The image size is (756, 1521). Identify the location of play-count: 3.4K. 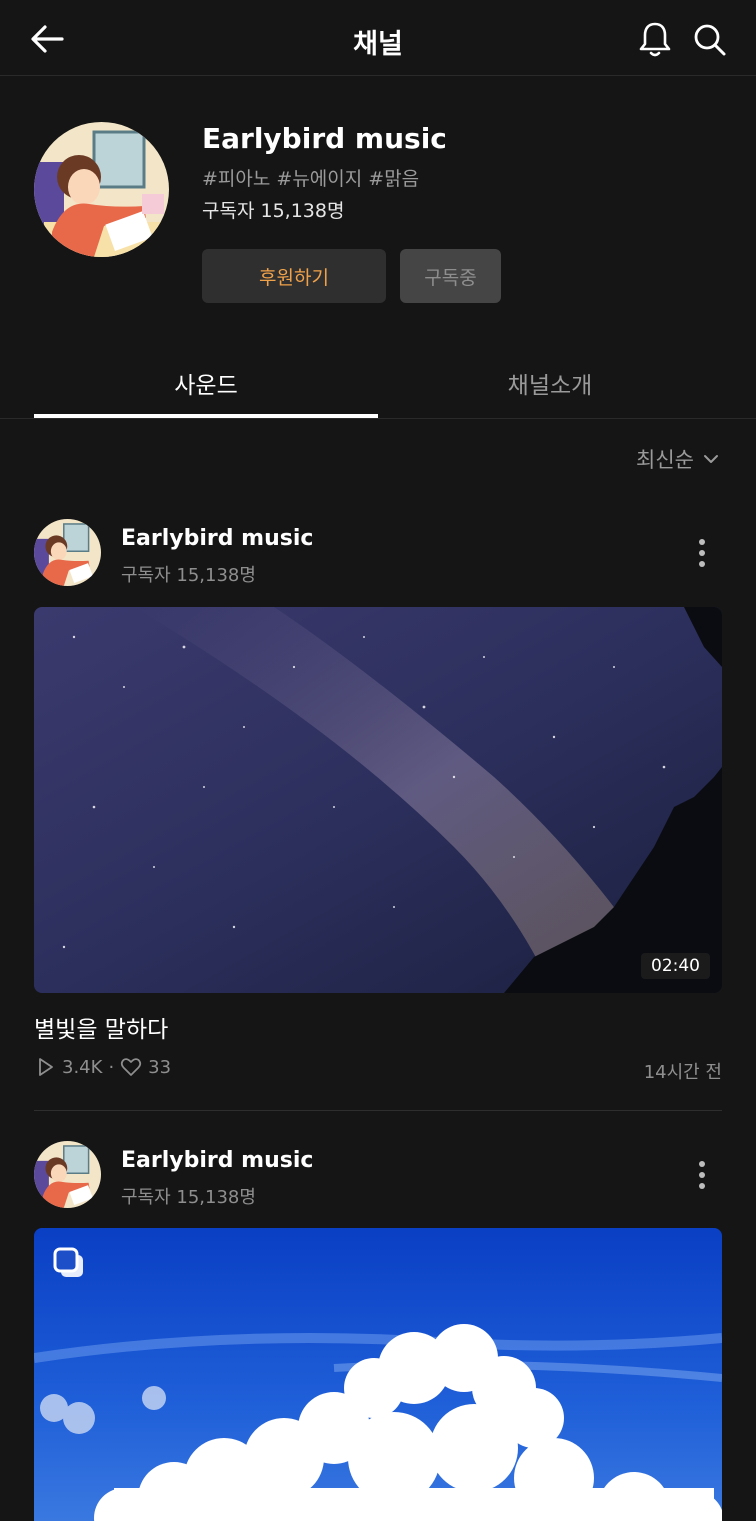
(82, 1067).